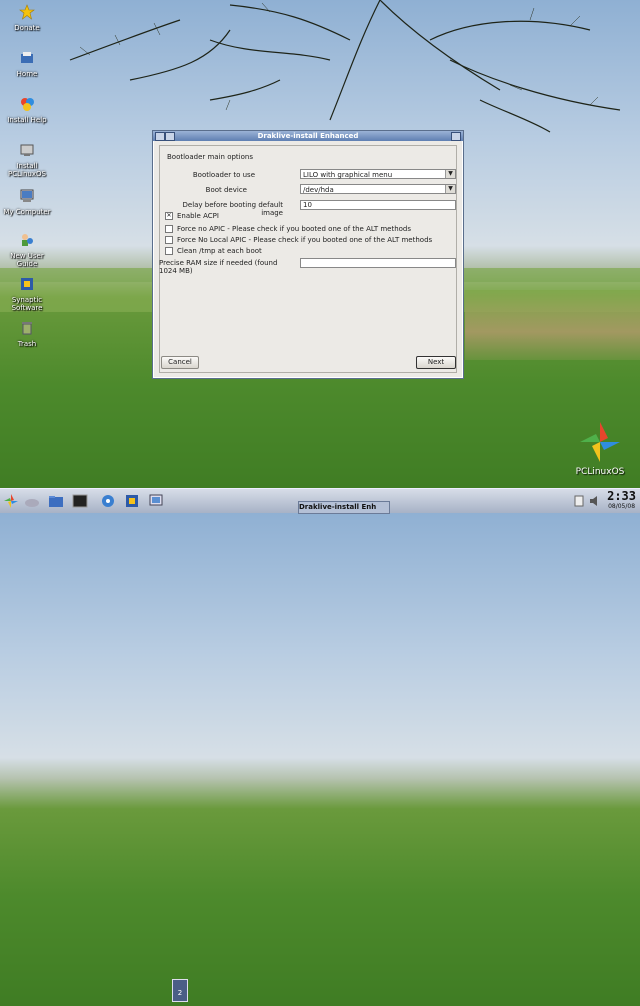  Describe the element at coordinates (622, 506) in the screenshot. I see `clock-date: 08/05/08` at that location.